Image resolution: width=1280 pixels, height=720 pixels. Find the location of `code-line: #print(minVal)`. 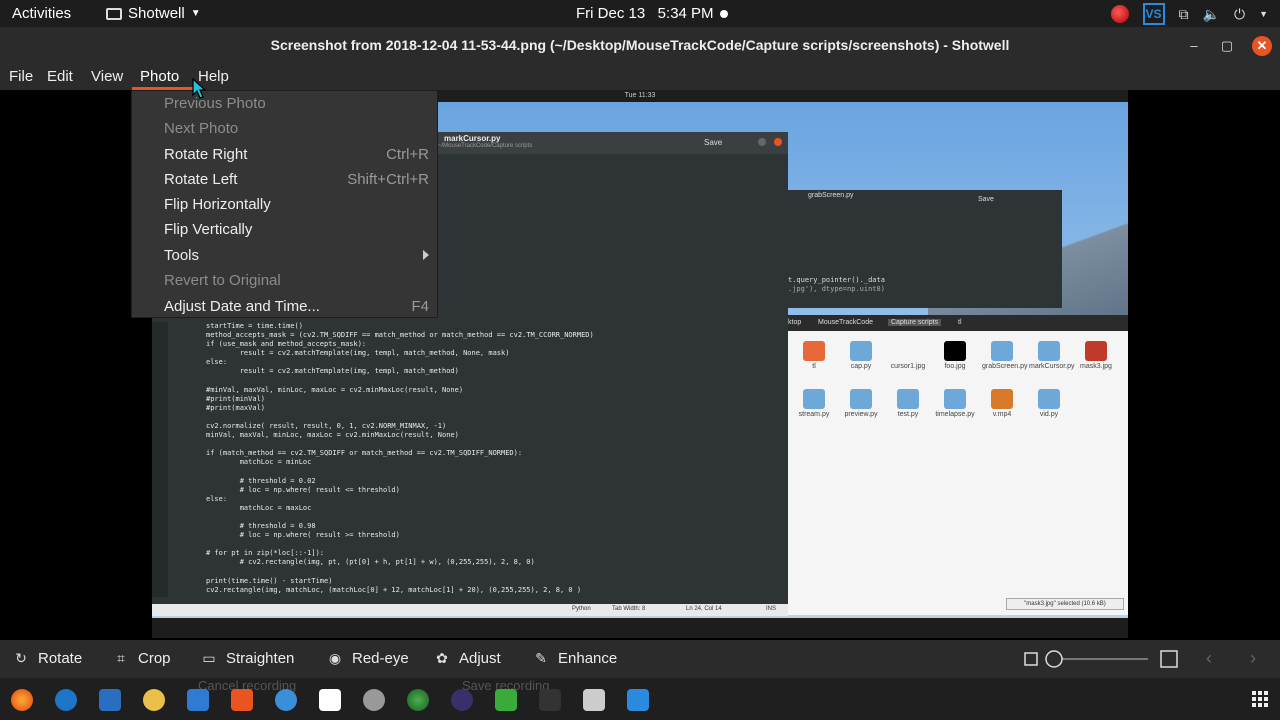

code-line: #print(minVal) is located at coordinates (236, 398).